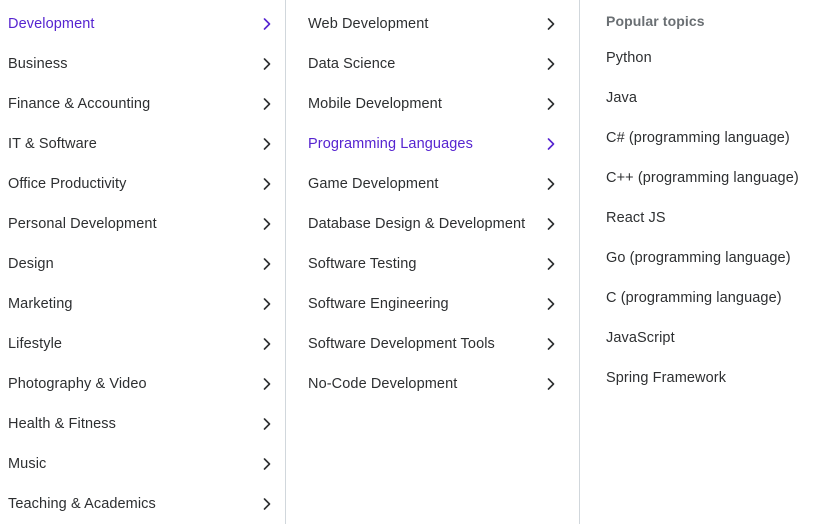 Image resolution: width=828 pixels, height=524 pixels. I want to click on popular-topic-spring-framework: Spring Framework, so click(713, 378).